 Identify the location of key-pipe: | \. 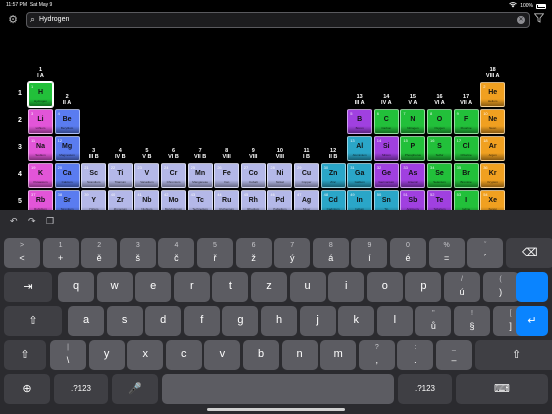
(68, 355).